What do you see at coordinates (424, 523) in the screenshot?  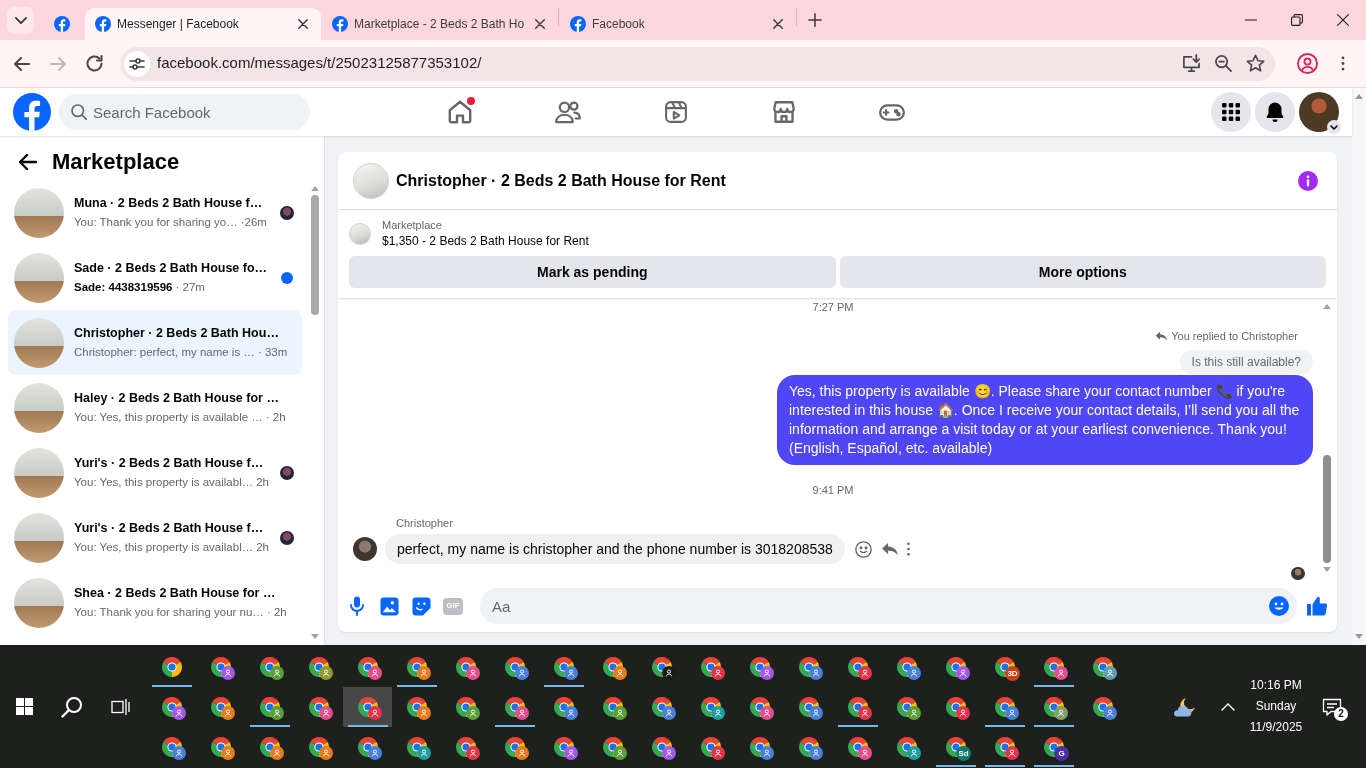 I see `sender-name: Christopher` at bounding box center [424, 523].